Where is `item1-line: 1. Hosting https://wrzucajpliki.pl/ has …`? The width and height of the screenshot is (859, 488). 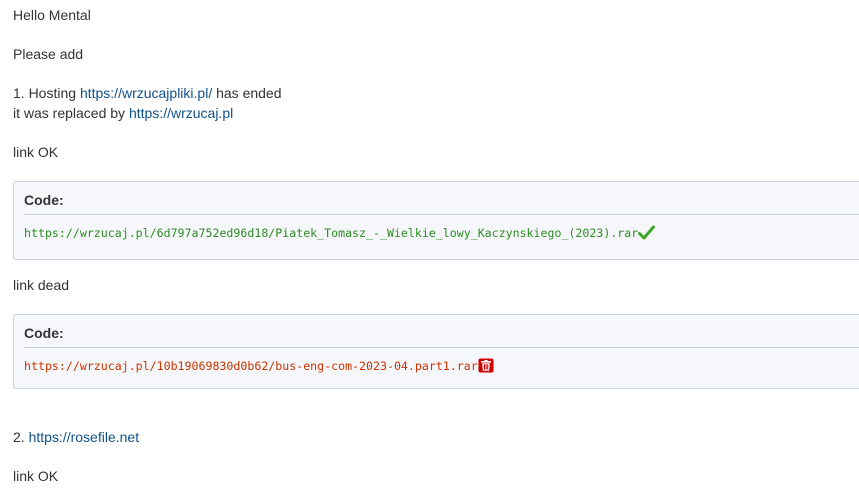 item1-line: 1. Hosting https://wrzucajpliki.pl/ has … is located at coordinates (147, 93).